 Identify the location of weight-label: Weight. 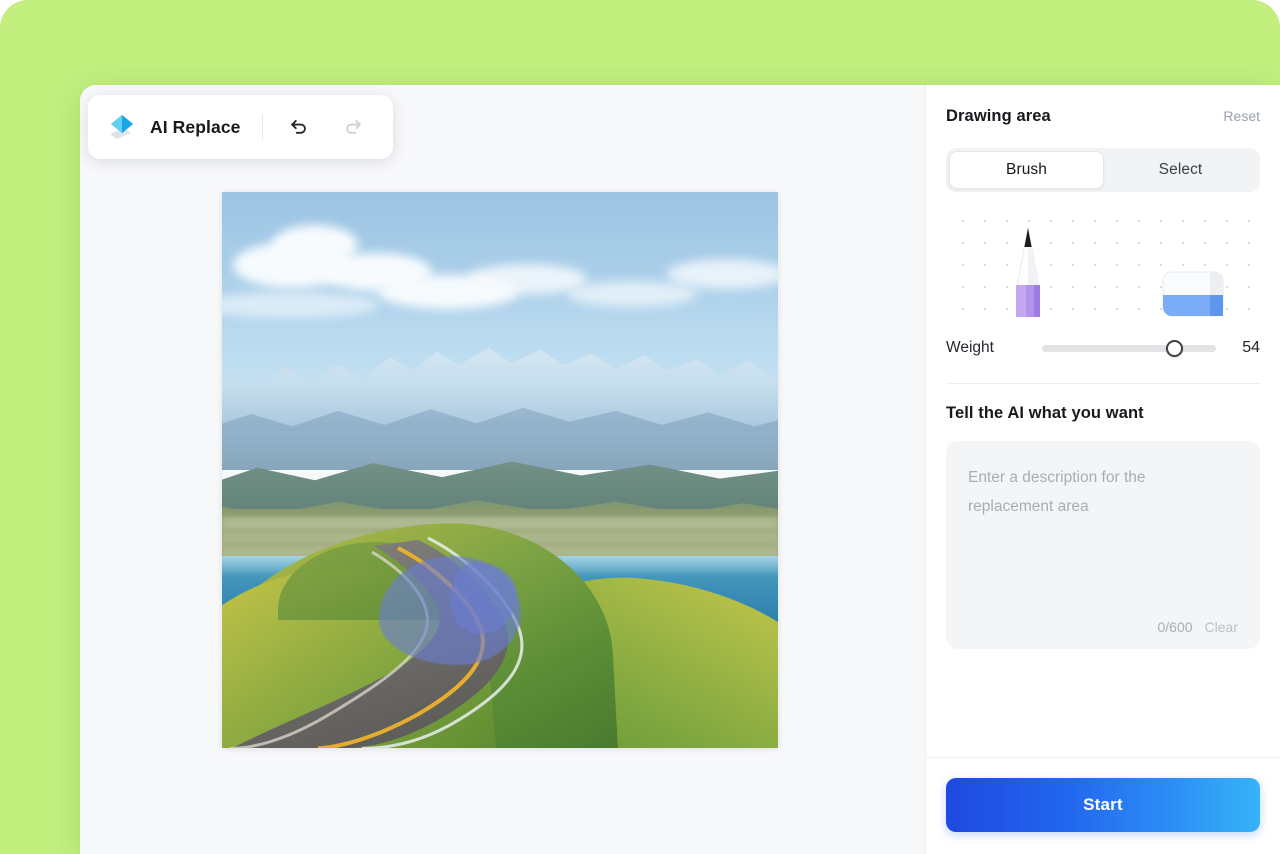
(970, 347).